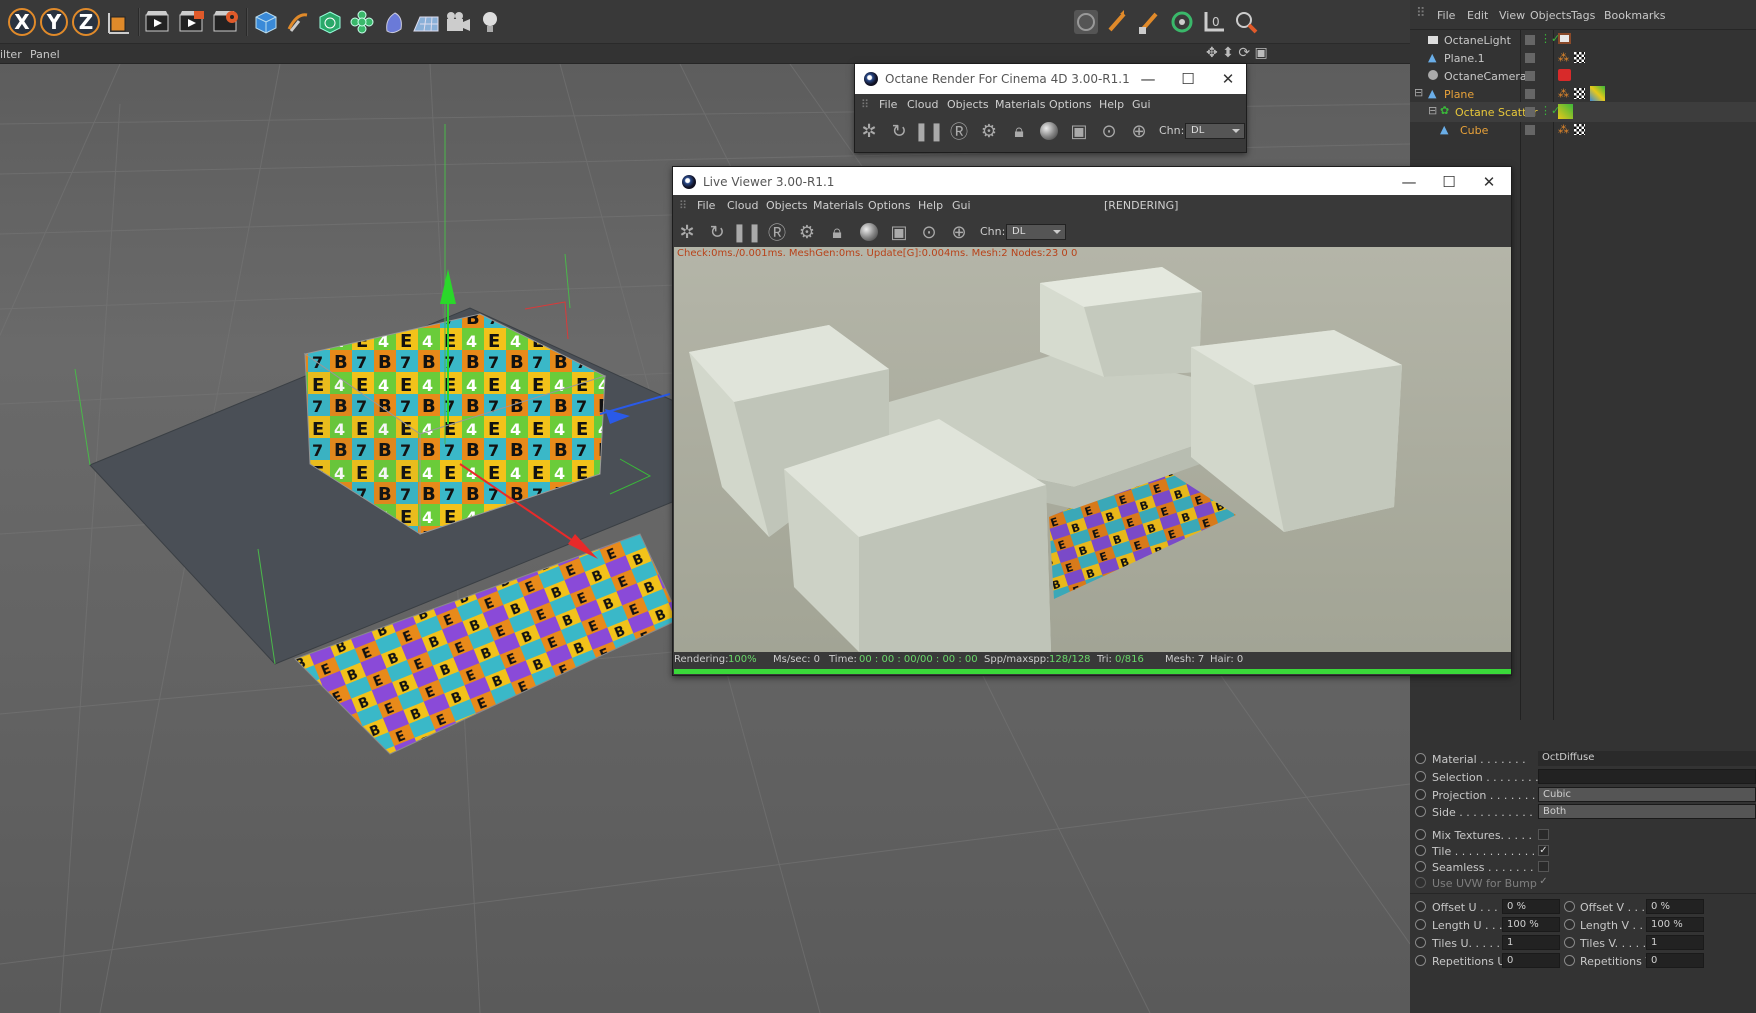 The width and height of the screenshot is (1756, 1013). I want to click on object-row-octanecamera: OctaneCamera, so click(1583, 76).